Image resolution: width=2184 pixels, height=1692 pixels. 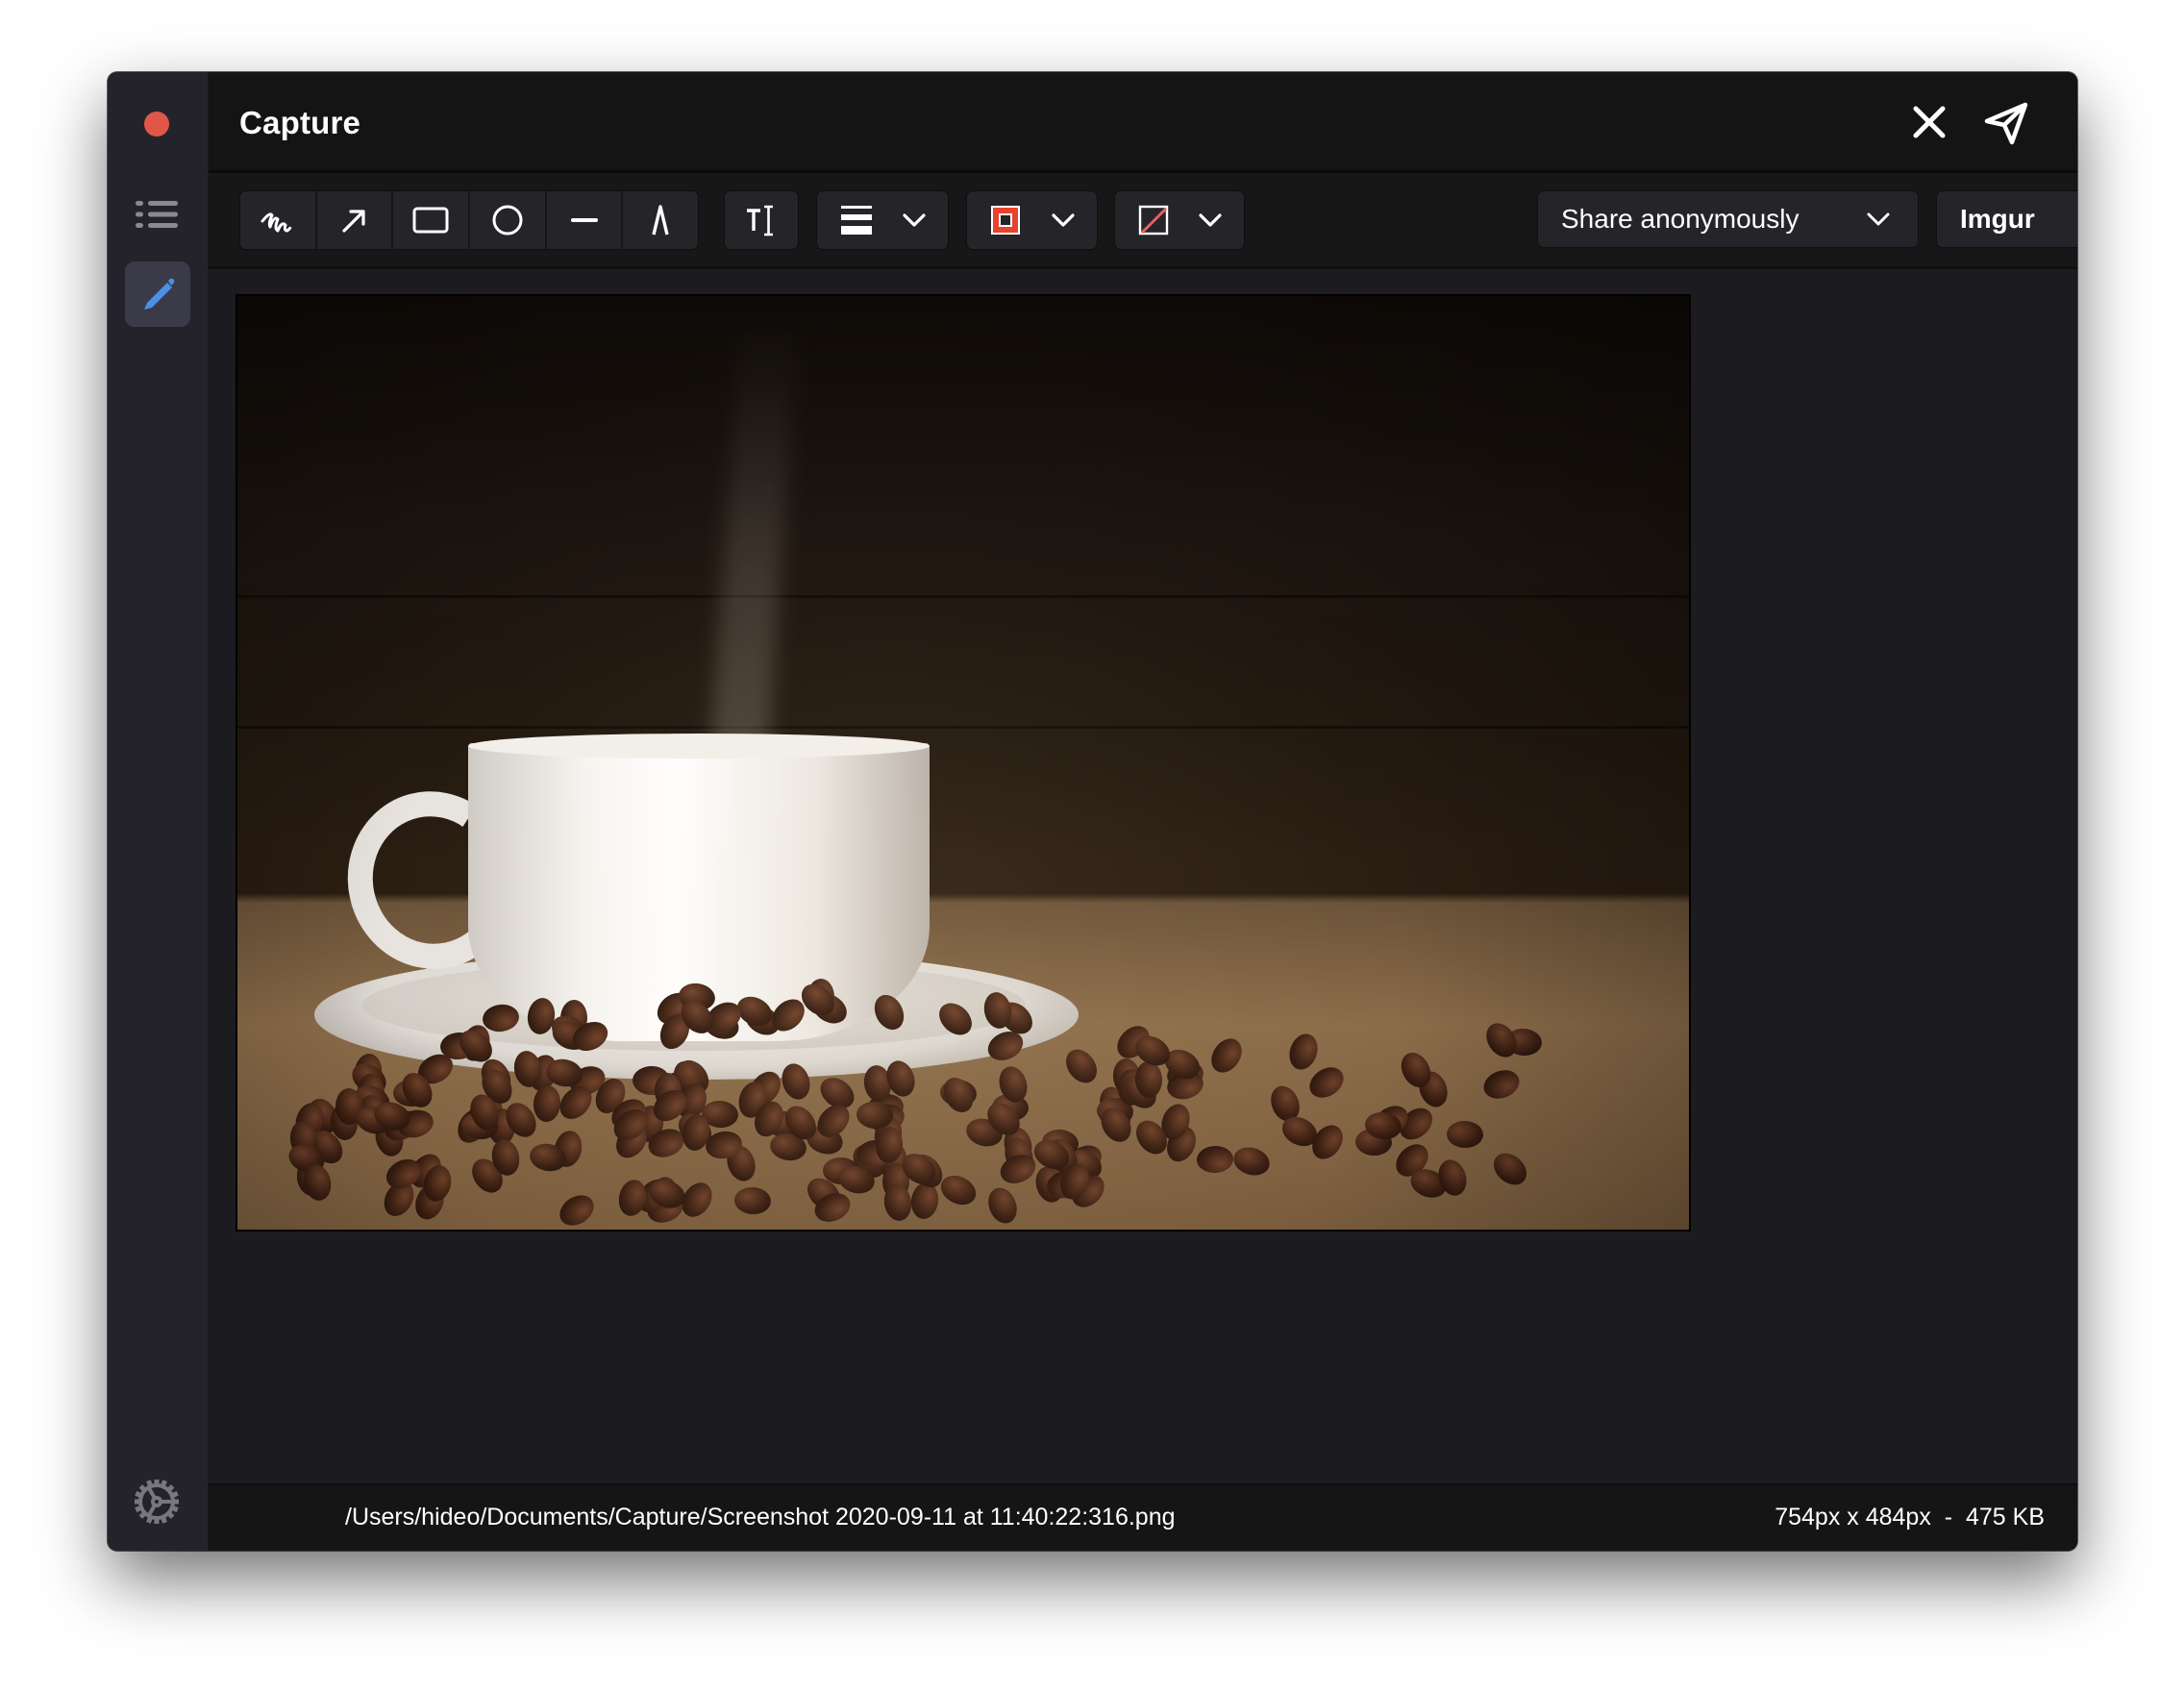 I want to click on stroke-color-button, so click(x=1032, y=220).